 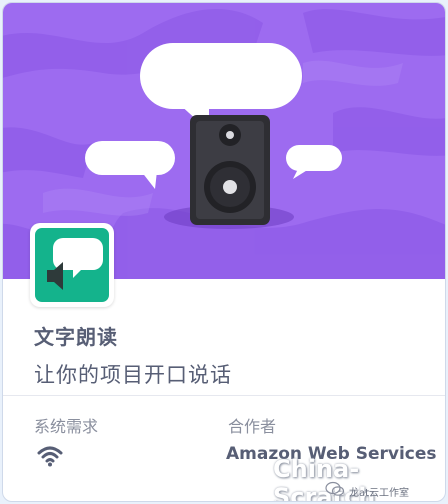 What do you see at coordinates (50, 458) in the screenshot?
I see `wifi-icon` at bounding box center [50, 458].